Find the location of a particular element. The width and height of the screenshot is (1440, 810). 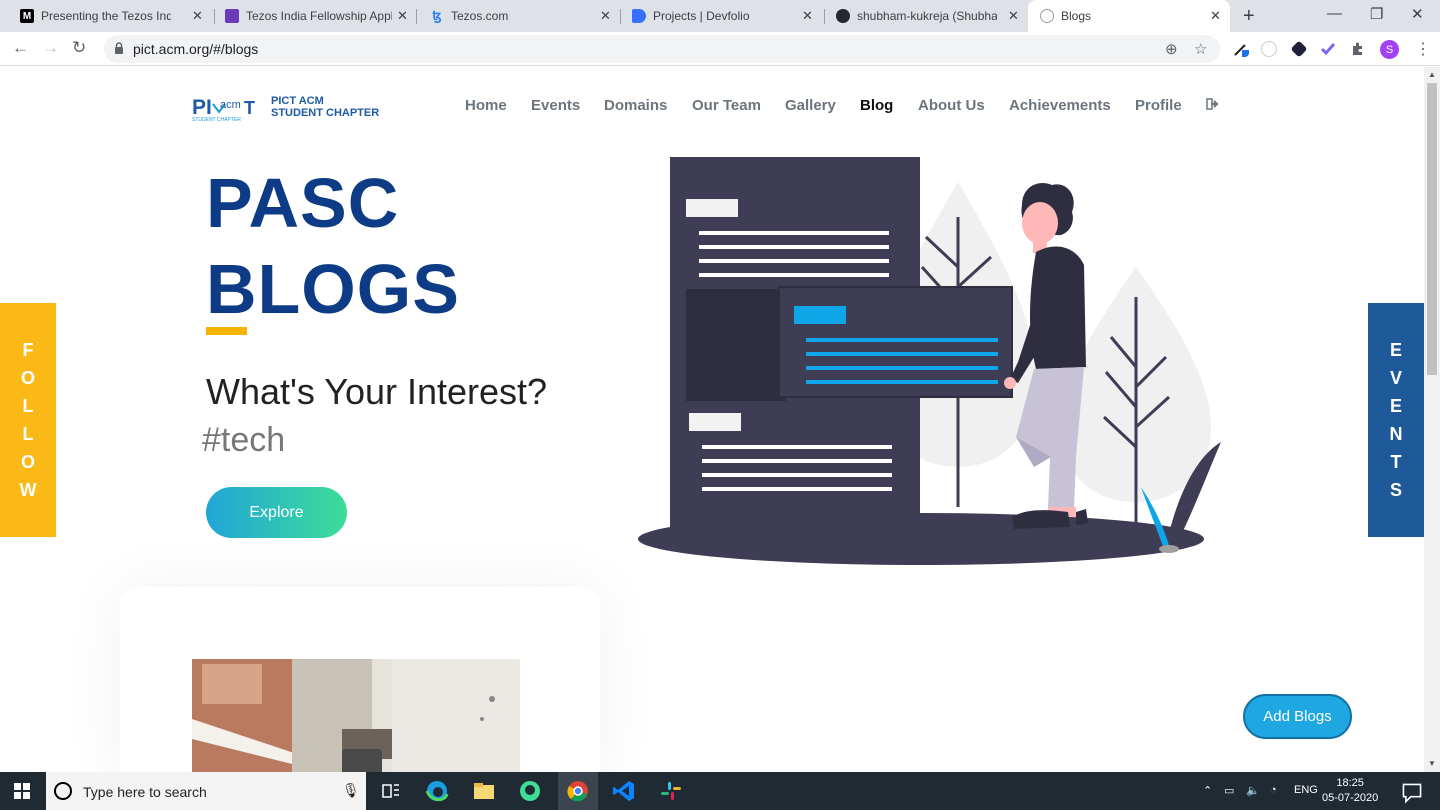

taskbar-search: Type here to search 🎙 is located at coordinates (206, 791).